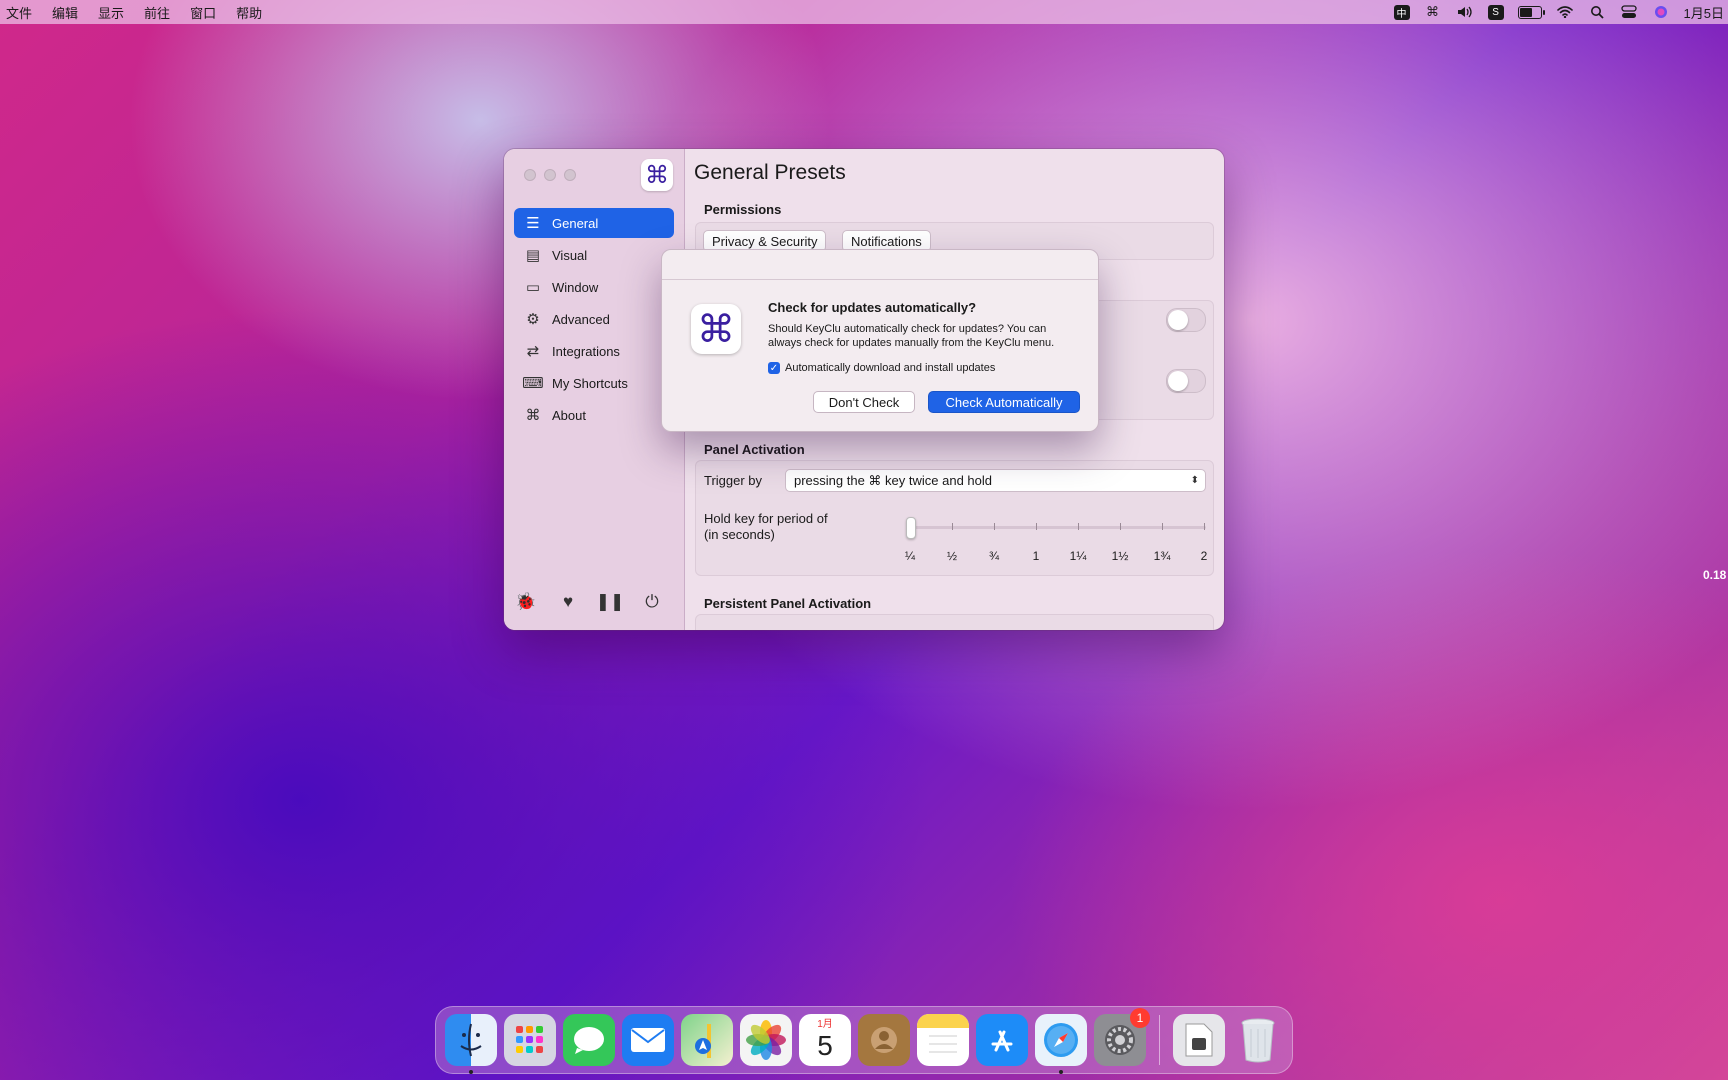 This screenshot has height=1080, width=1728. Describe the element at coordinates (872, 307) in the screenshot. I see `dialog-title: Check for updates automatically?` at that location.